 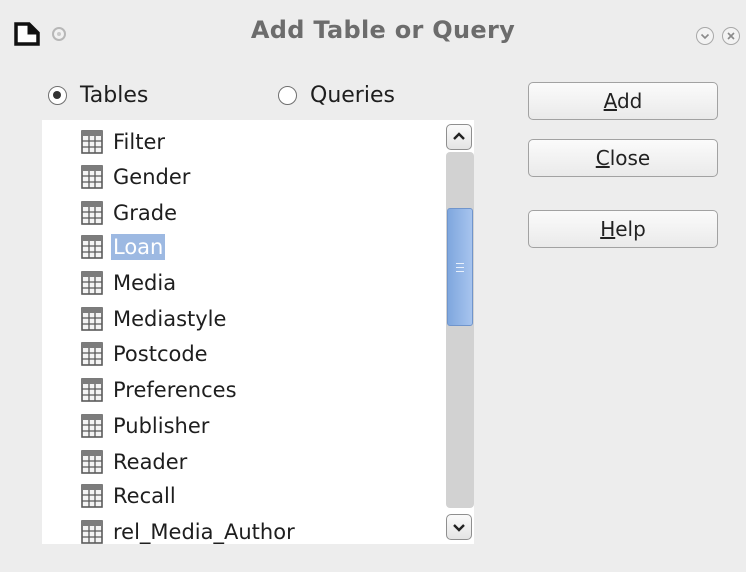 I want to click on list-item: Filter, so click(x=123, y=142).